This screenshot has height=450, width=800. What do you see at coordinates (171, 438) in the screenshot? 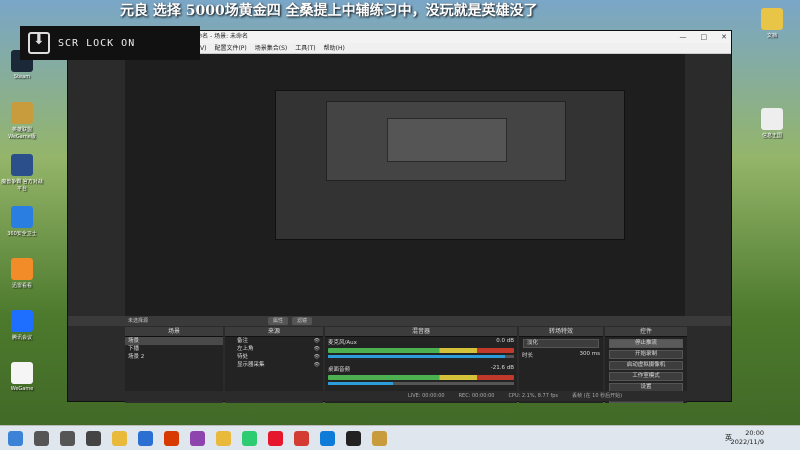
I see `office-icon` at bounding box center [171, 438].